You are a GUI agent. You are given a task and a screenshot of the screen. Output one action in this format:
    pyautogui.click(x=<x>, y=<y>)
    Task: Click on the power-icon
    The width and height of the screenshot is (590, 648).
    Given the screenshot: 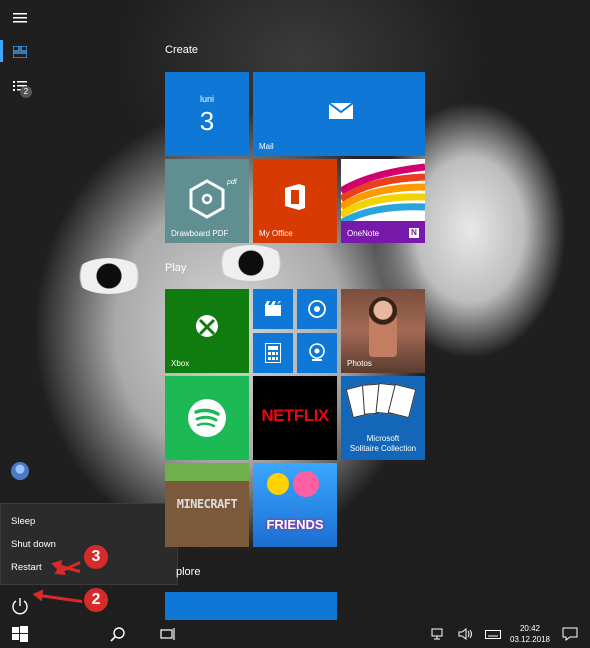 What is the action you would take?
    pyautogui.click(x=20, y=606)
    